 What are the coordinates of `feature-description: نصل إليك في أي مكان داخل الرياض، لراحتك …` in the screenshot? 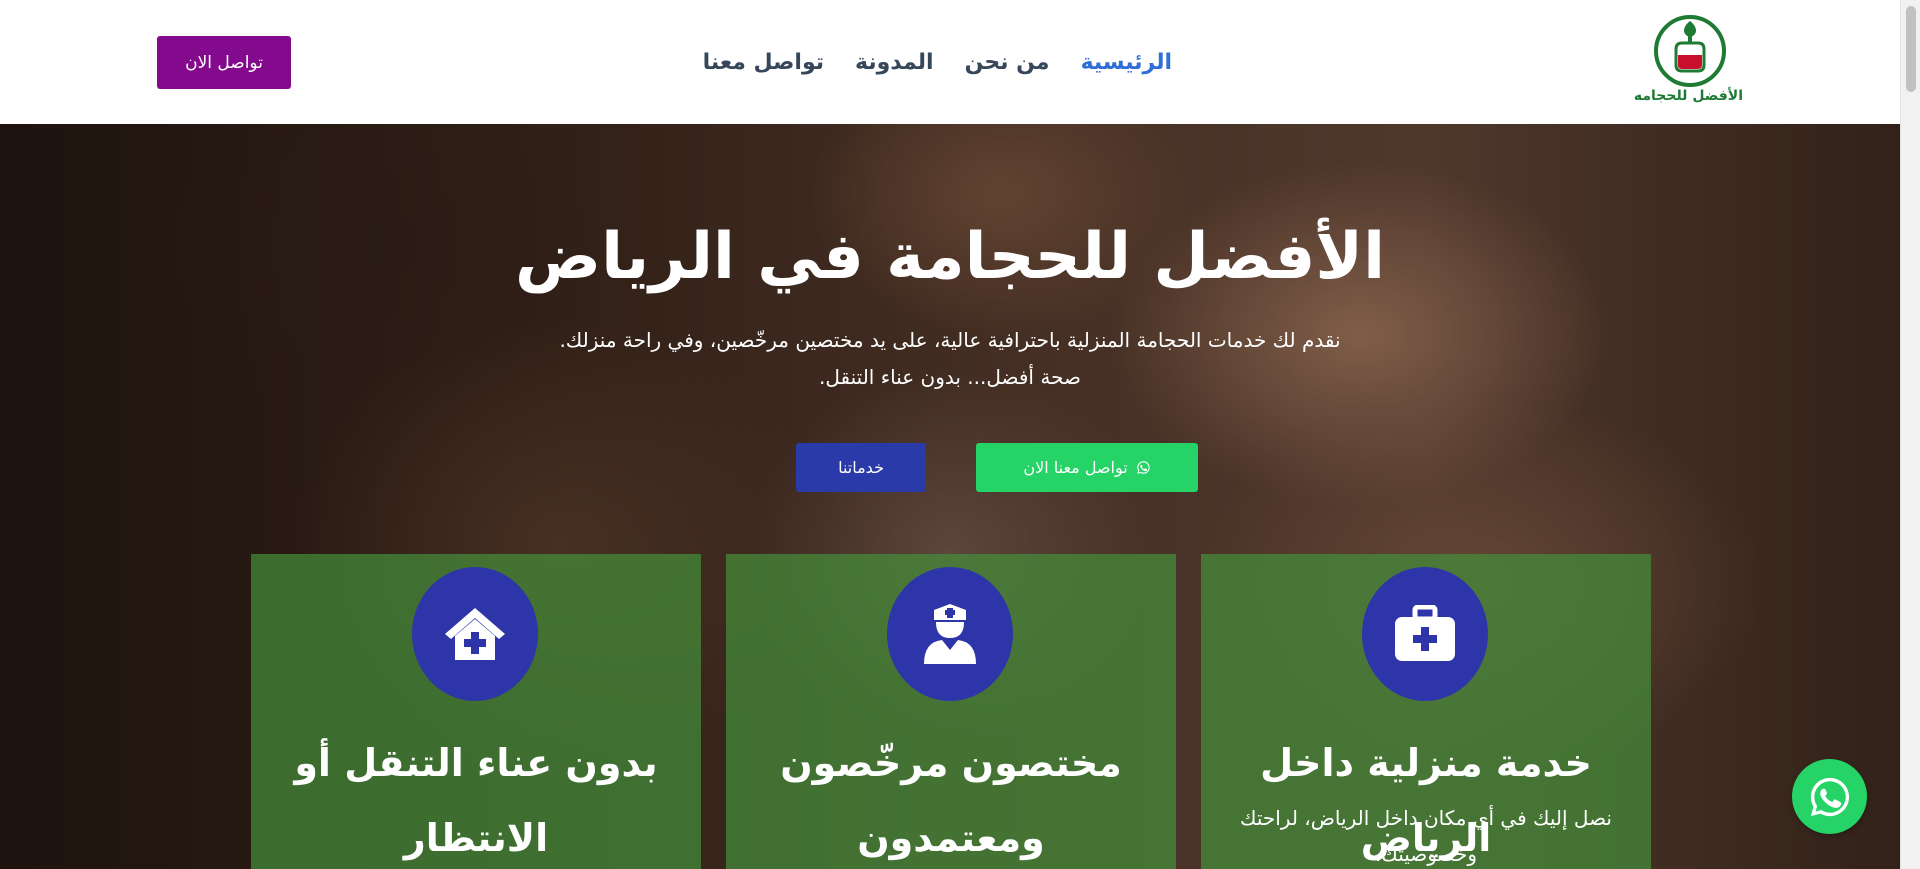 It's located at (1426, 836).